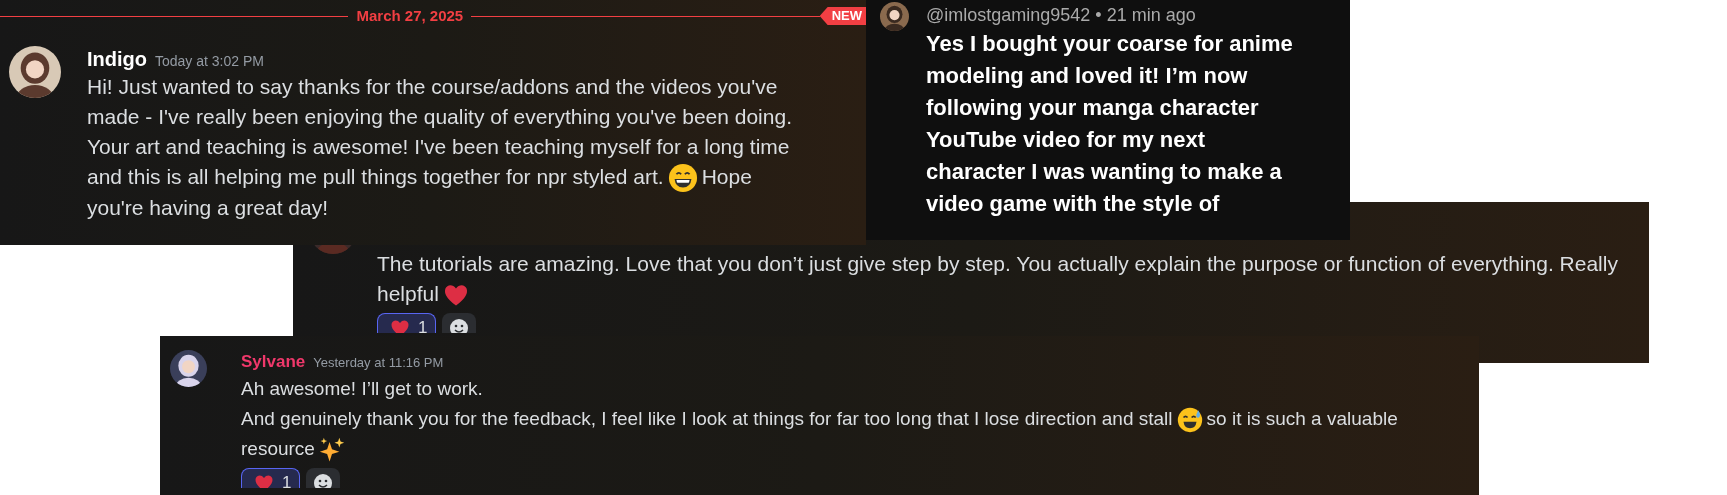 Image resolution: width=1727 pixels, height=495 pixels. What do you see at coordinates (1061, 15) in the screenshot?
I see `comment-header: @imlostgaming9542 • 21 min ago` at bounding box center [1061, 15].